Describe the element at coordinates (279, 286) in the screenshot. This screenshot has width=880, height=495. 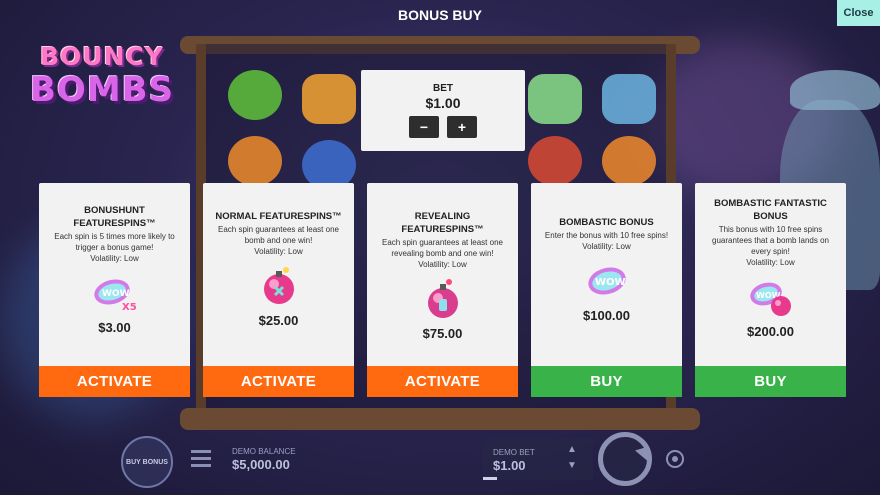
I see `pink-bomb-icon` at that location.